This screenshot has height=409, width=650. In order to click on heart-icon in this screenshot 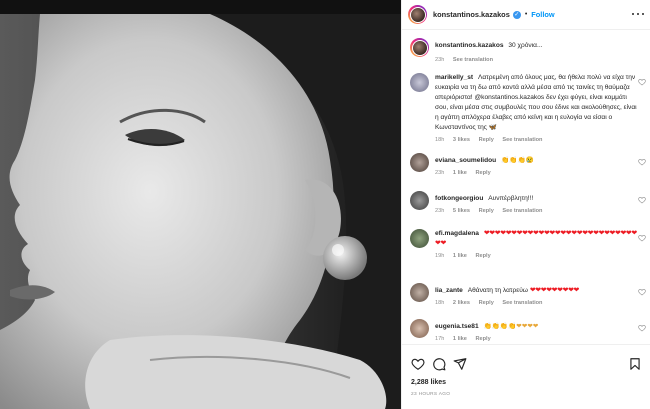, I will do `click(418, 364)`.